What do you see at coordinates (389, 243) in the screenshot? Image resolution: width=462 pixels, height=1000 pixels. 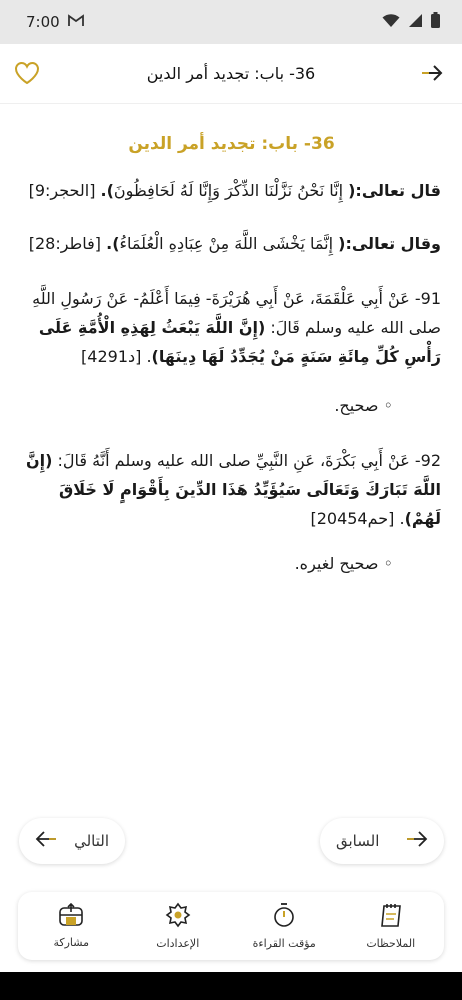 I see `verse-2-intro: وقال تعالى:(` at bounding box center [389, 243].